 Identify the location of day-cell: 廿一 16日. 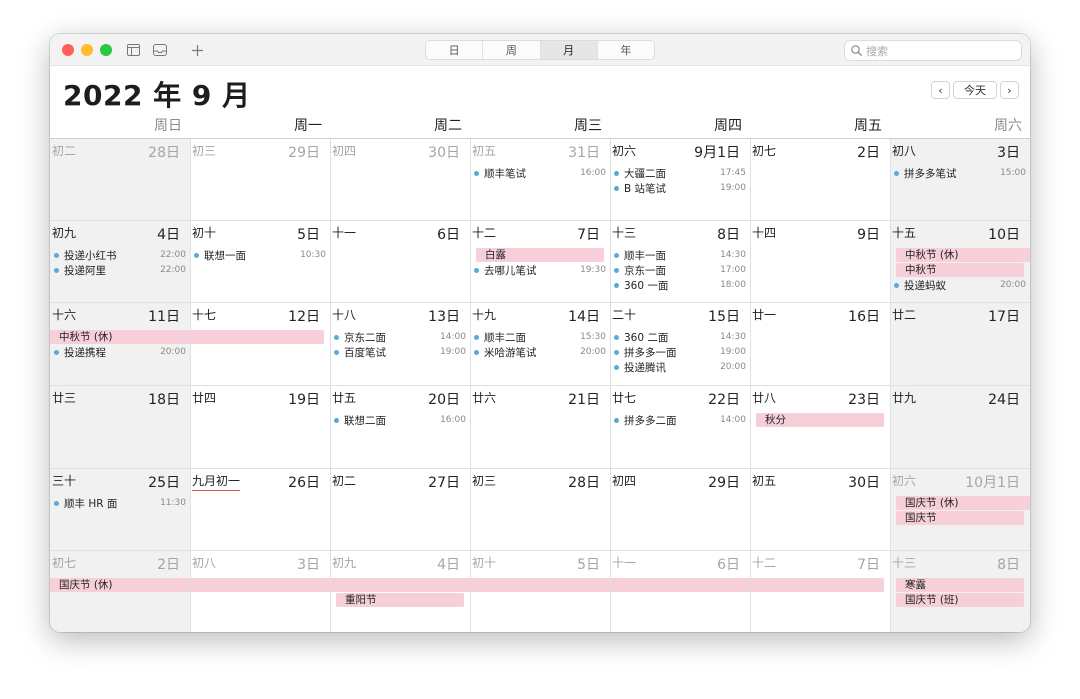
(820, 343).